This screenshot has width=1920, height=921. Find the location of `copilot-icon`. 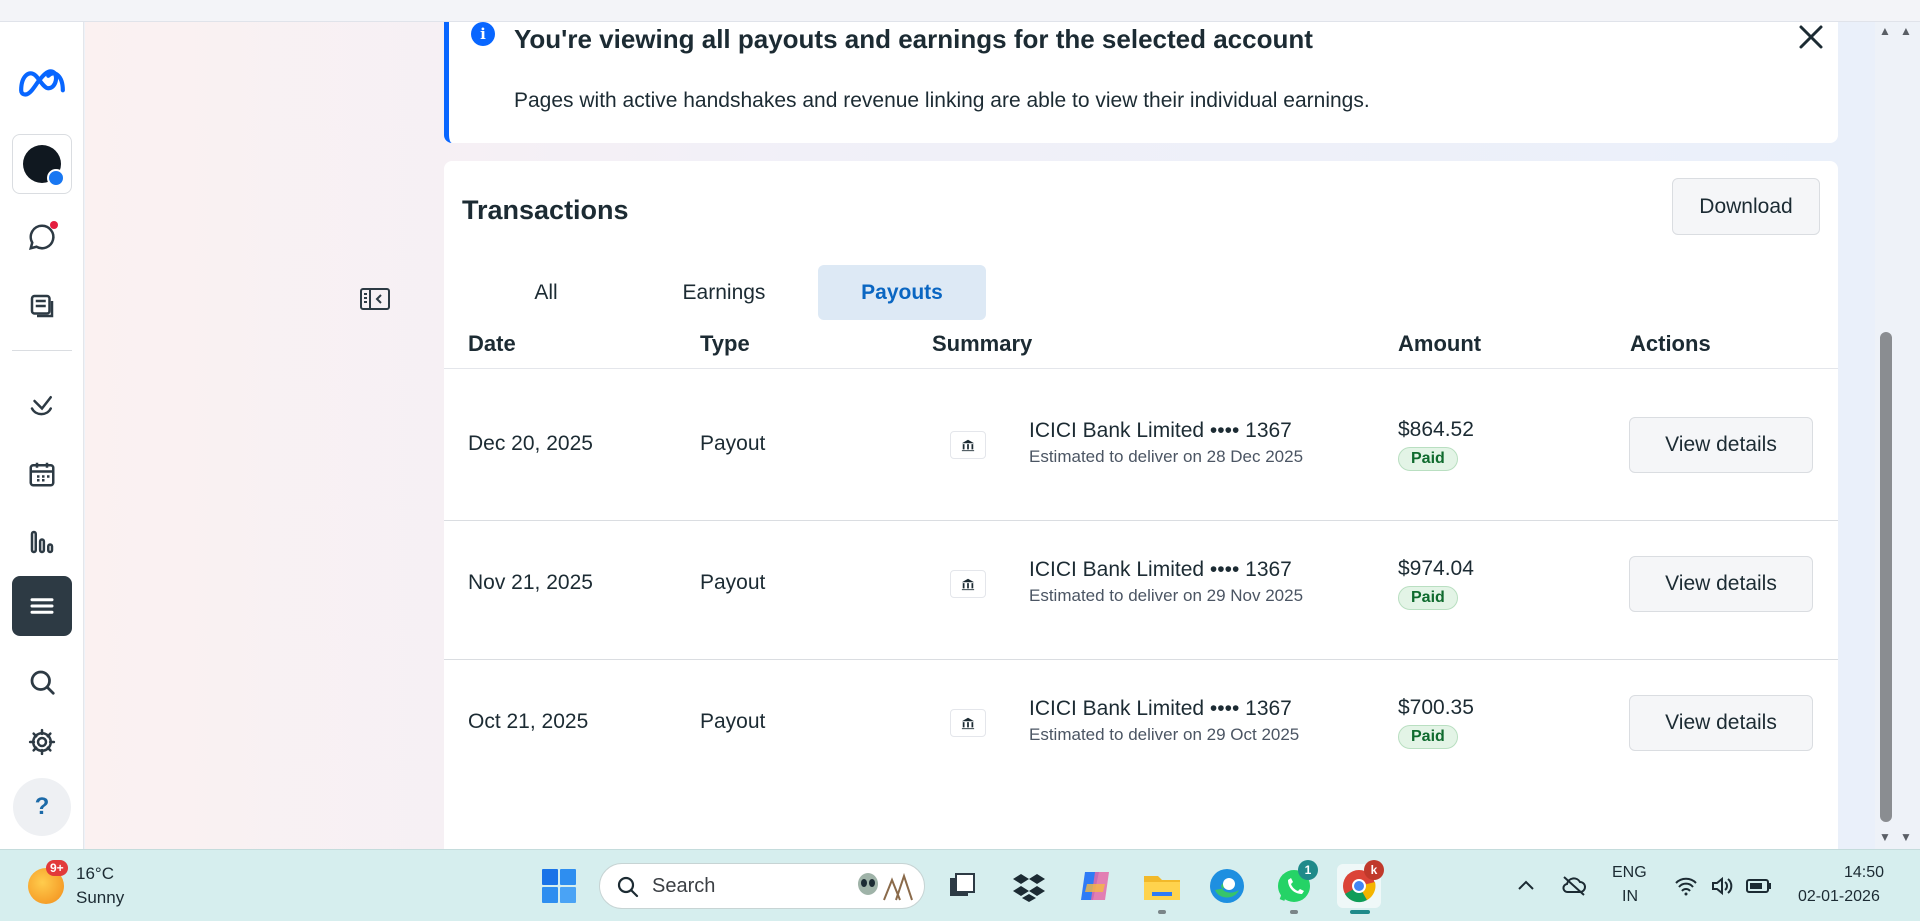

copilot-icon is located at coordinates (1095, 886).